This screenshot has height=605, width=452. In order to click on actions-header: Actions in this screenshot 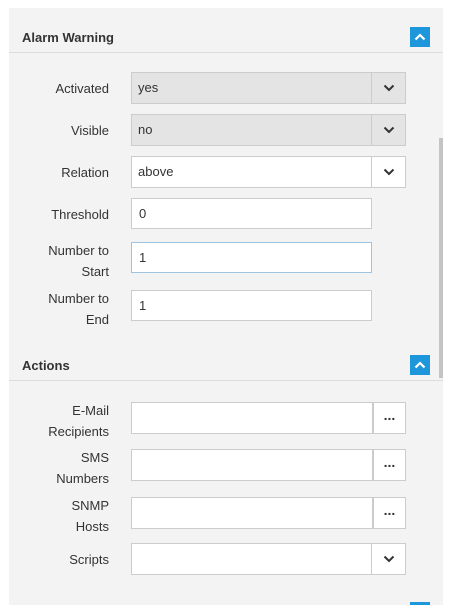, I will do `click(226, 358)`.